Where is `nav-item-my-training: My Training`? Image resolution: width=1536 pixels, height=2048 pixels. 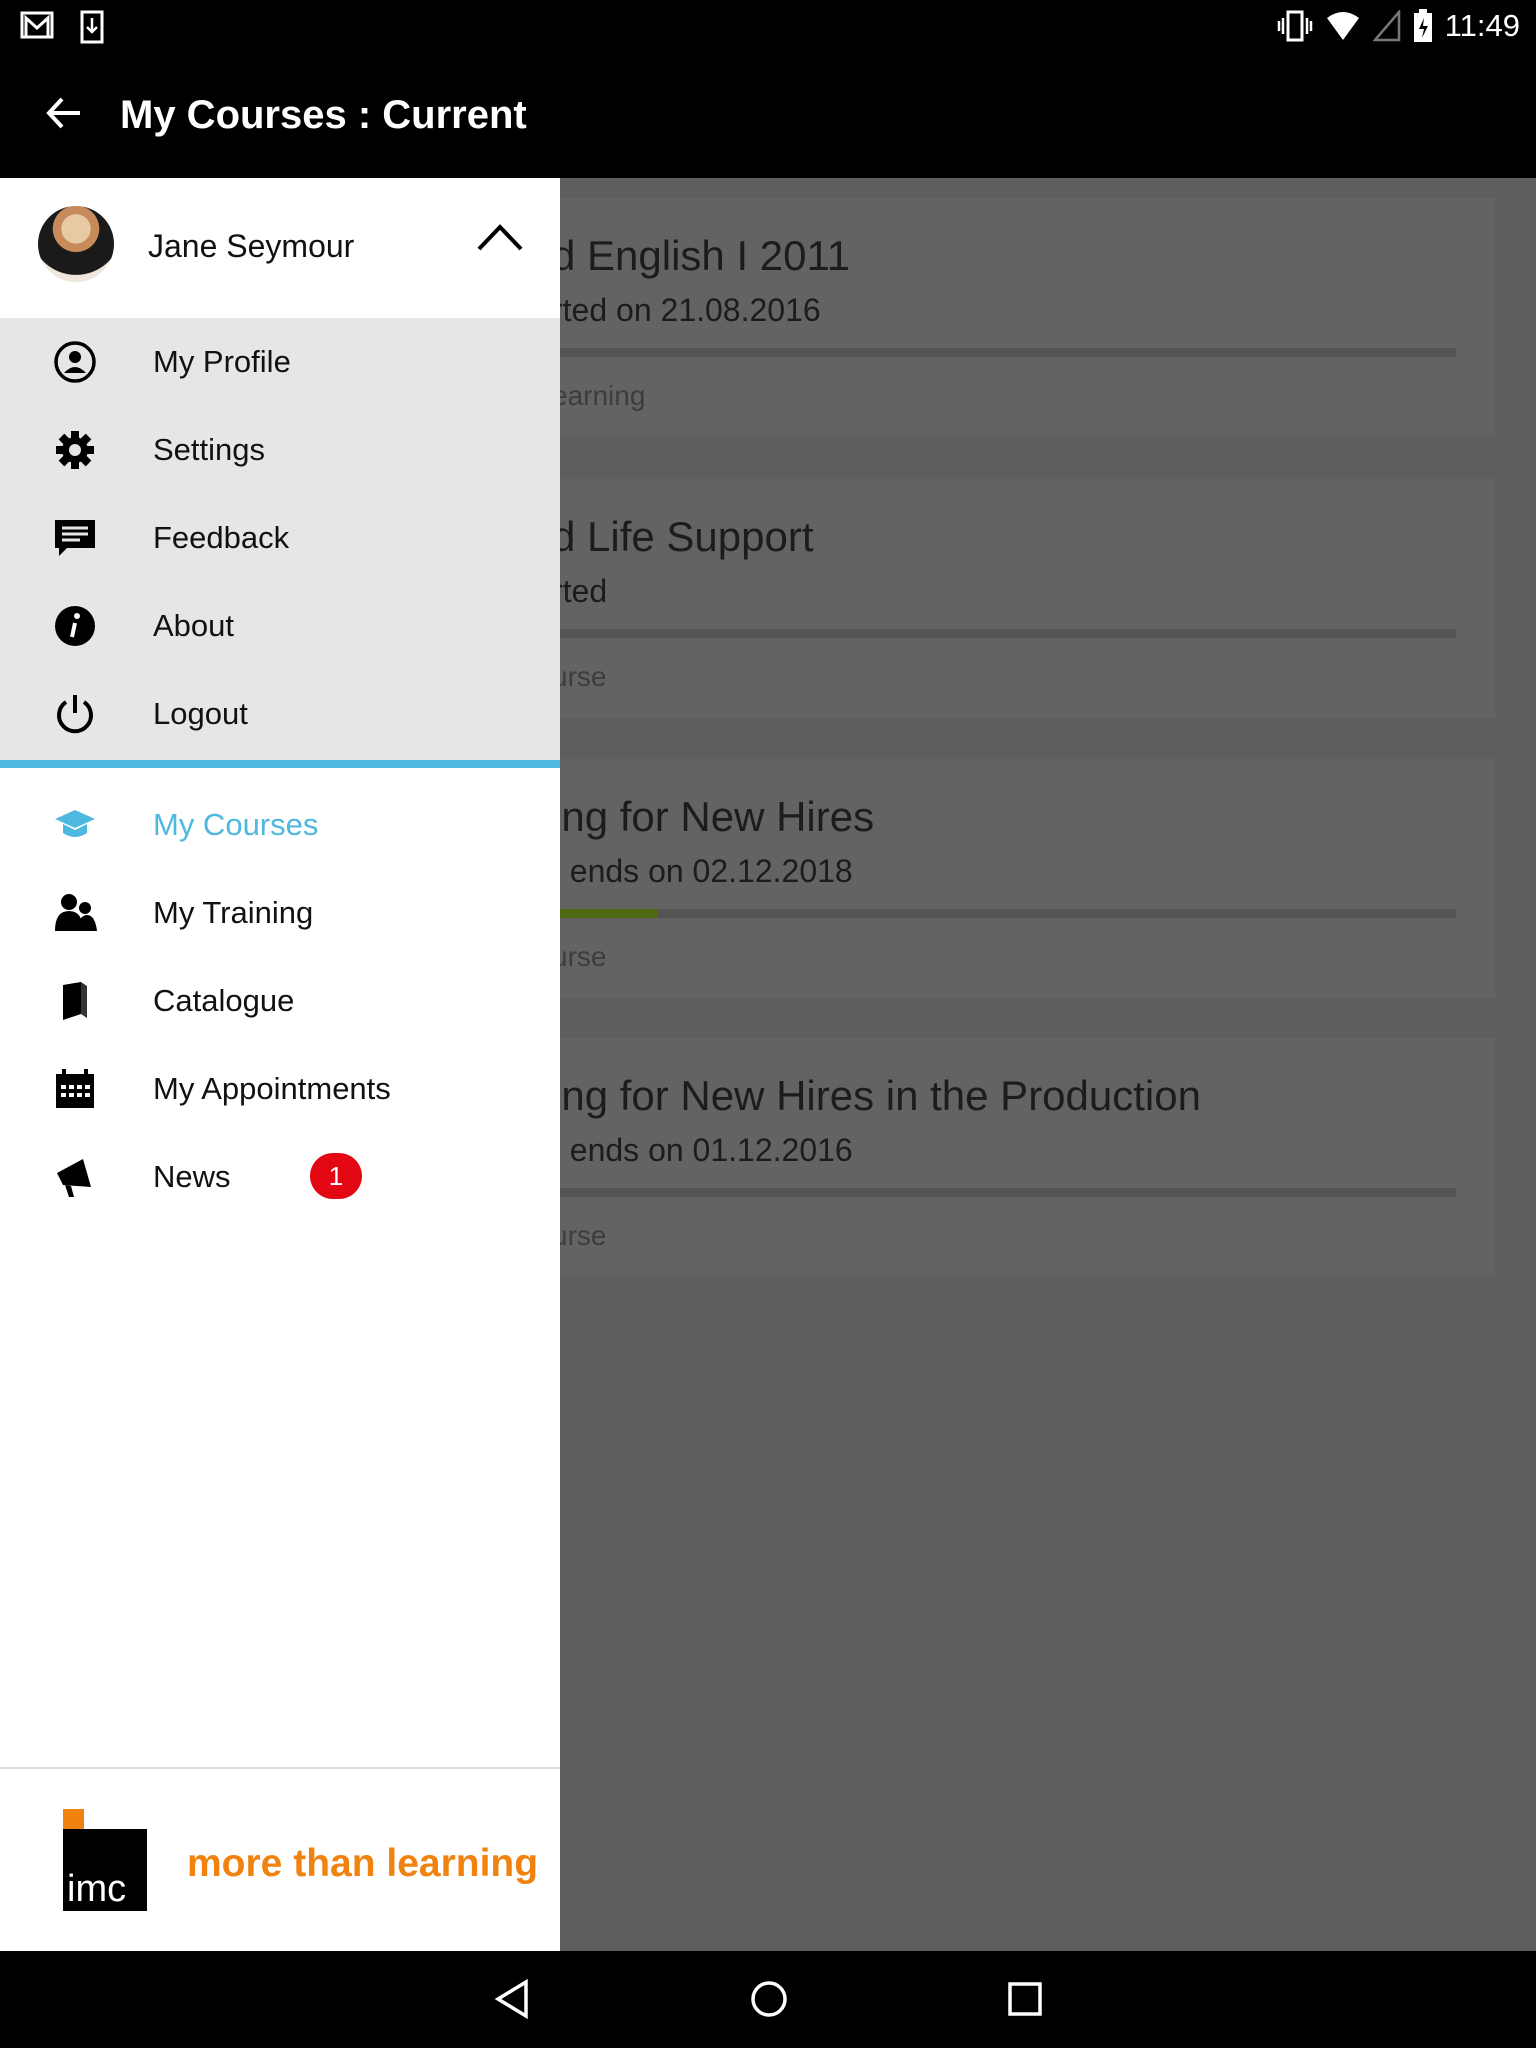 nav-item-my-training: My Training is located at coordinates (280, 913).